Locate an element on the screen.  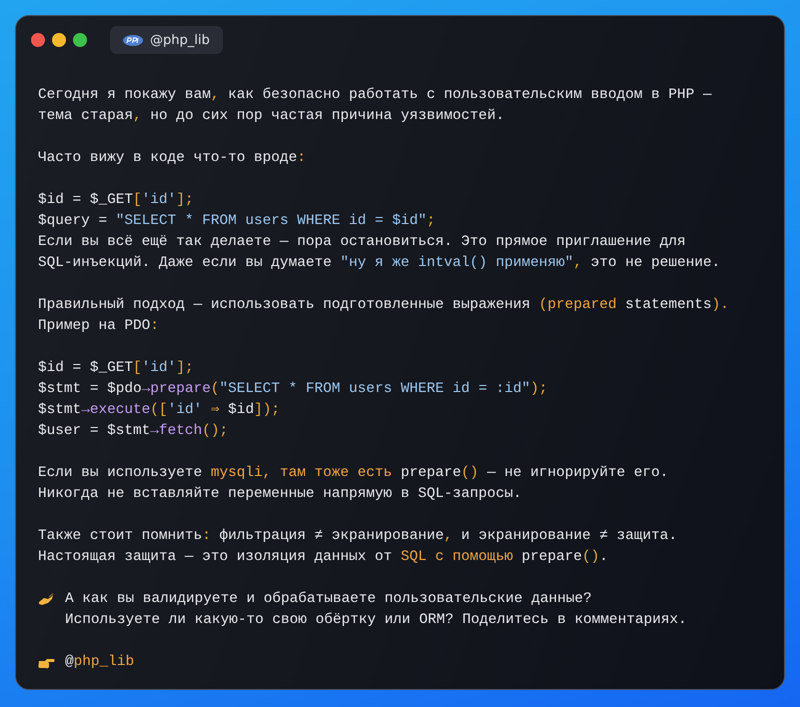
window-tab: @php_lib is located at coordinates (166, 40).